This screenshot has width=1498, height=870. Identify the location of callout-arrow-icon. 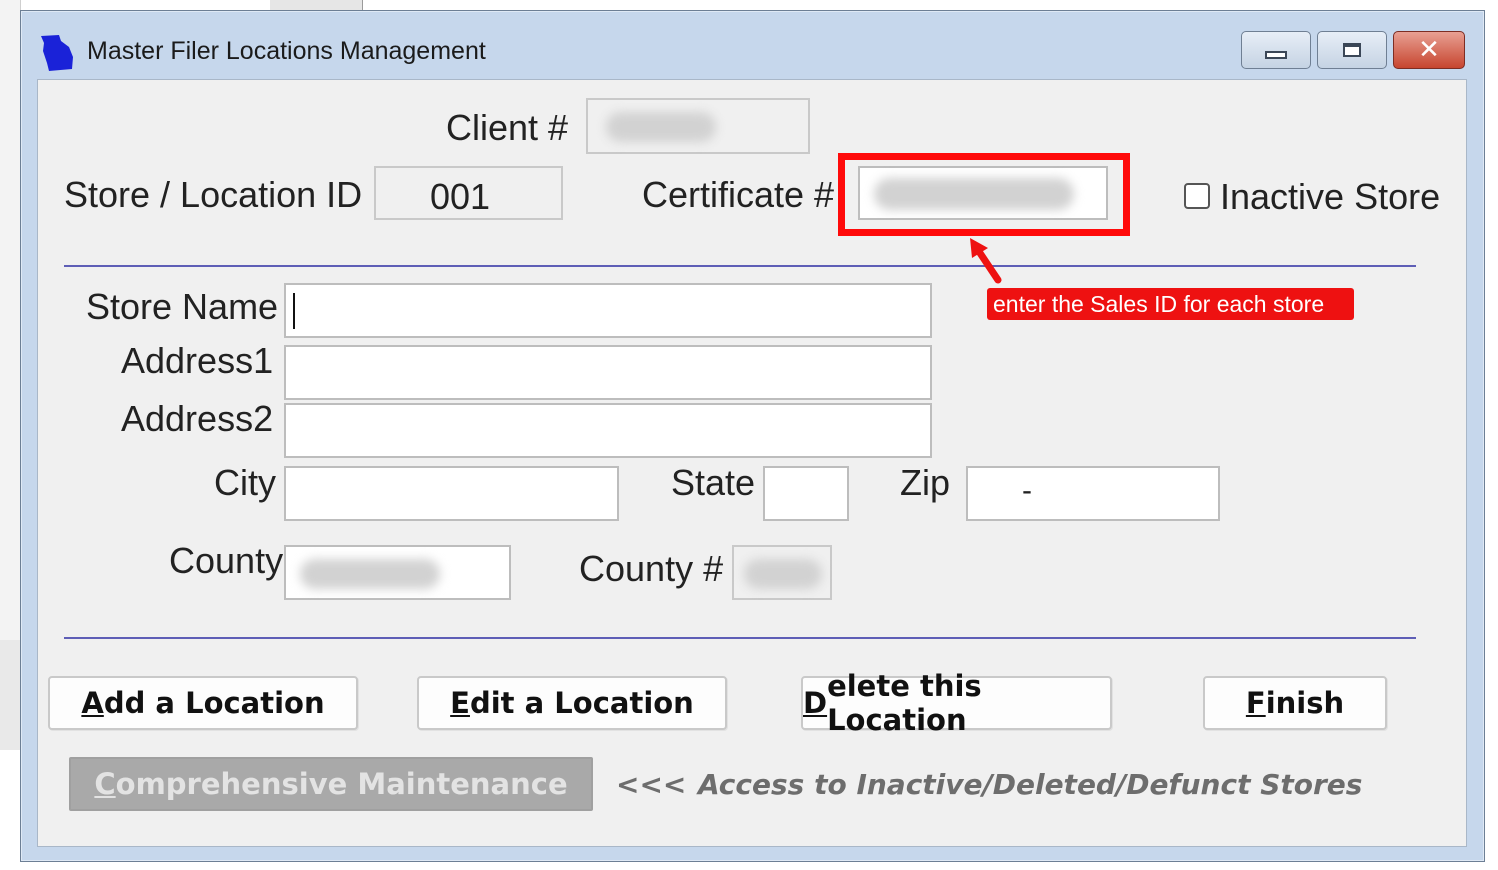
(986, 261).